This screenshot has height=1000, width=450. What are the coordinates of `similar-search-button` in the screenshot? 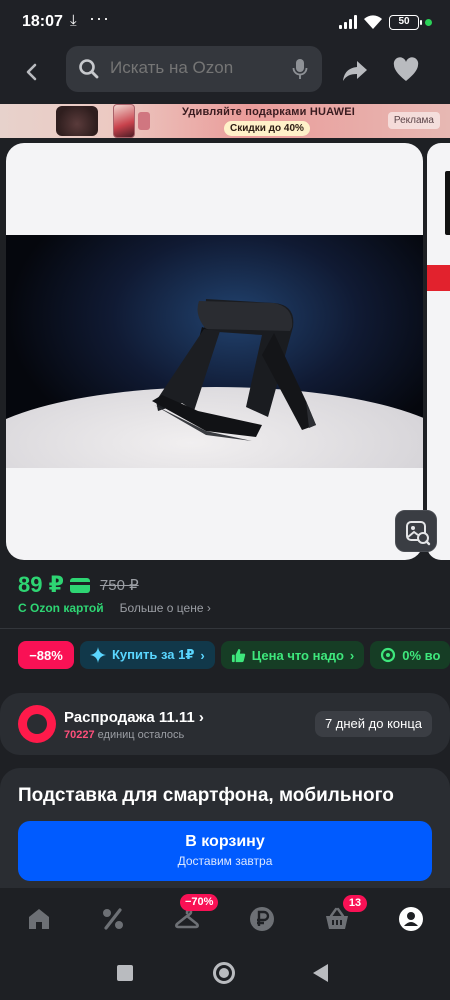 It's located at (416, 531).